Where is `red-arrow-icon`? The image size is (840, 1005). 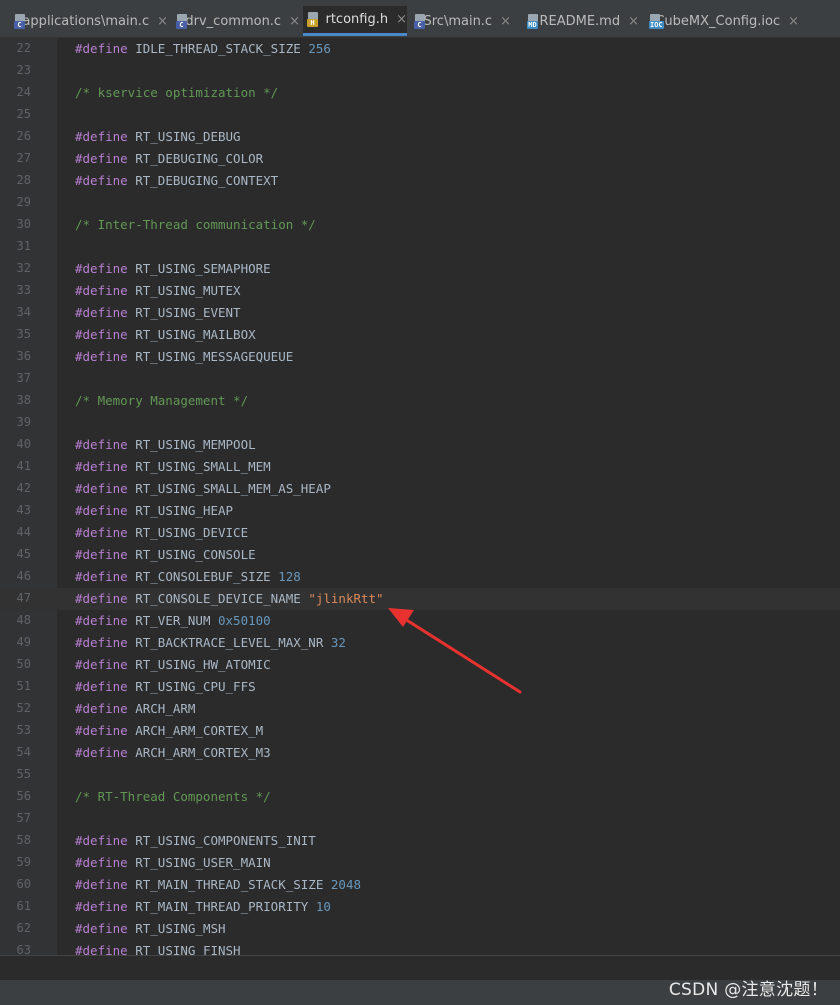
red-arrow-icon is located at coordinates (455, 651).